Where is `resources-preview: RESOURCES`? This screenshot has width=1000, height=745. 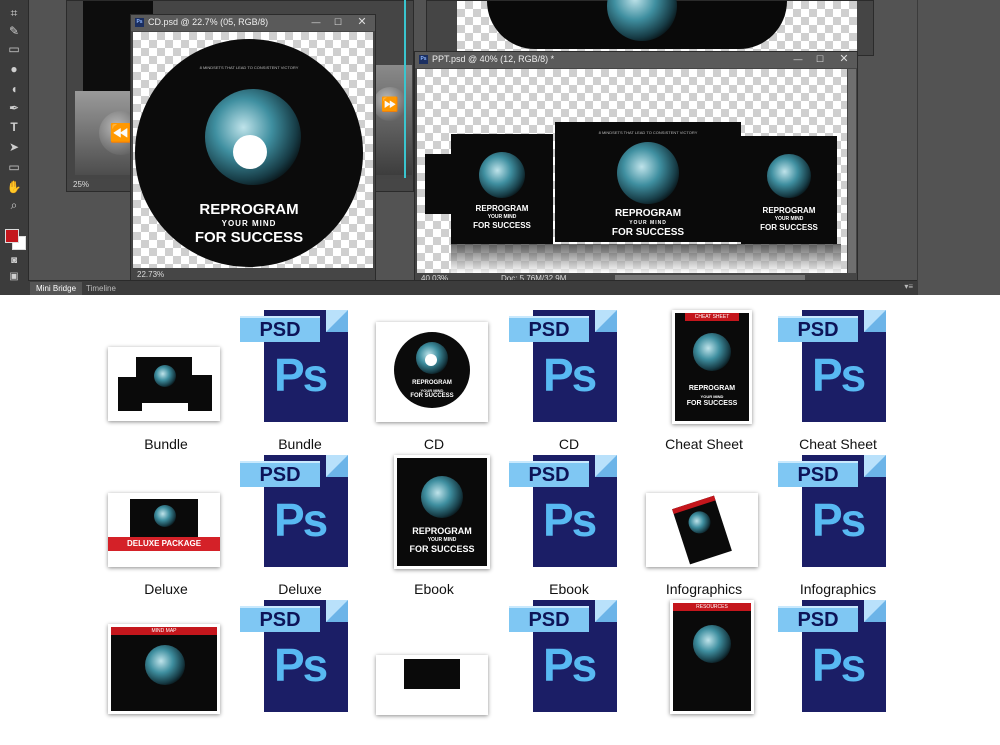 resources-preview: RESOURCES is located at coordinates (712, 657).